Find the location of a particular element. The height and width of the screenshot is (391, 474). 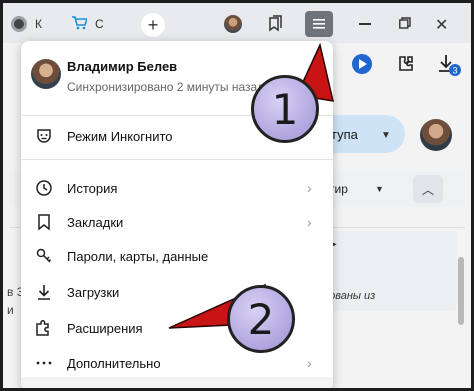

step-badge-1: 1 is located at coordinates (285, 109).